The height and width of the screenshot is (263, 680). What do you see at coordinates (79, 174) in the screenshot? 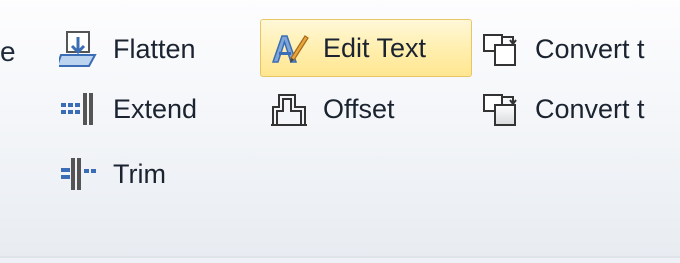
I see `trim-icon` at bounding box center [79, 174].